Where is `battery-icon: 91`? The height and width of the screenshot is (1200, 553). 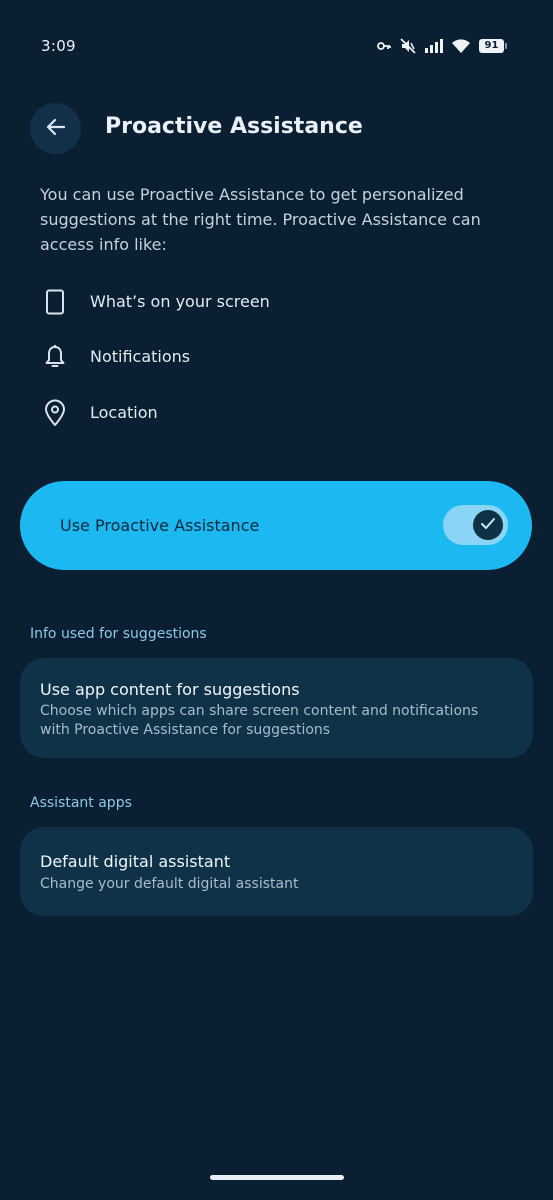
battery-icon: 91 is located at coordinates (493, 46).